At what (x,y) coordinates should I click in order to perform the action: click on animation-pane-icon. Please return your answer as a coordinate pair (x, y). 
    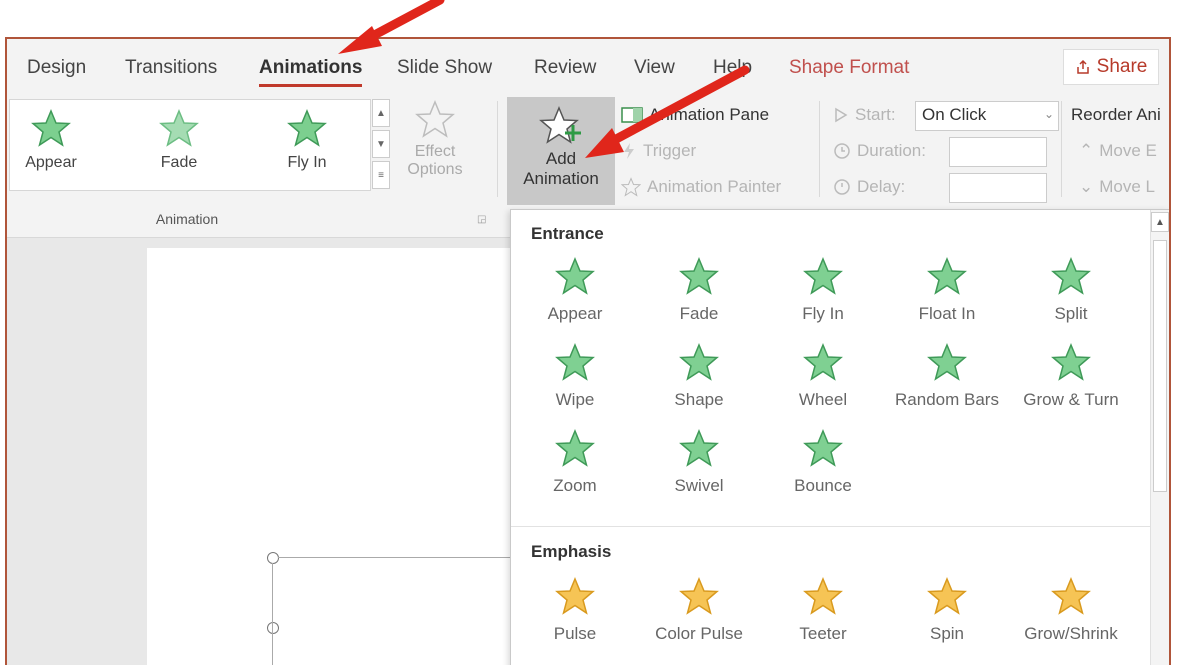
    Looking at the image, I should click on (632, 115).